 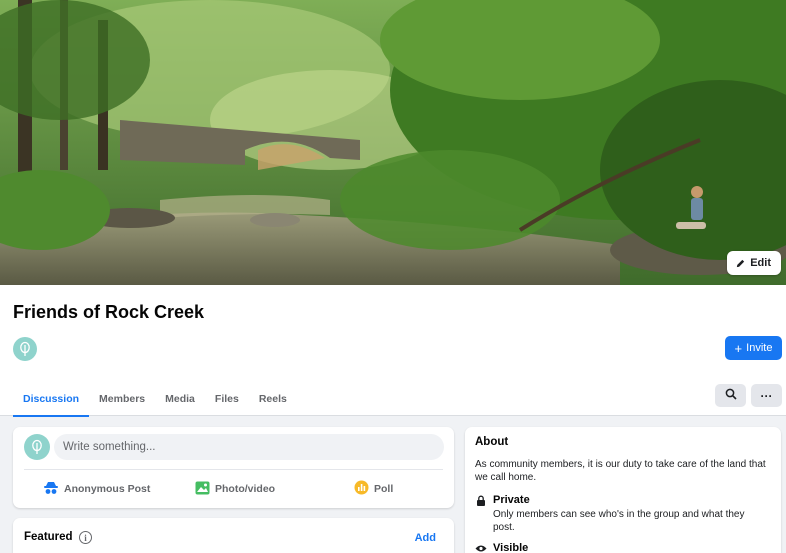 I want to click on pencil-icon, so click(x=740, y=263).